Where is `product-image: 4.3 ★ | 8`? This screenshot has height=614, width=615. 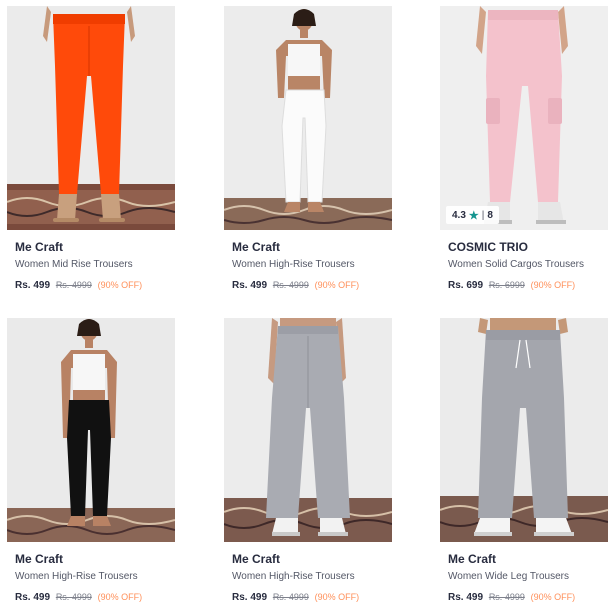 product-image: 4.3 ★ | 8 is located at coordinates (524, 118).